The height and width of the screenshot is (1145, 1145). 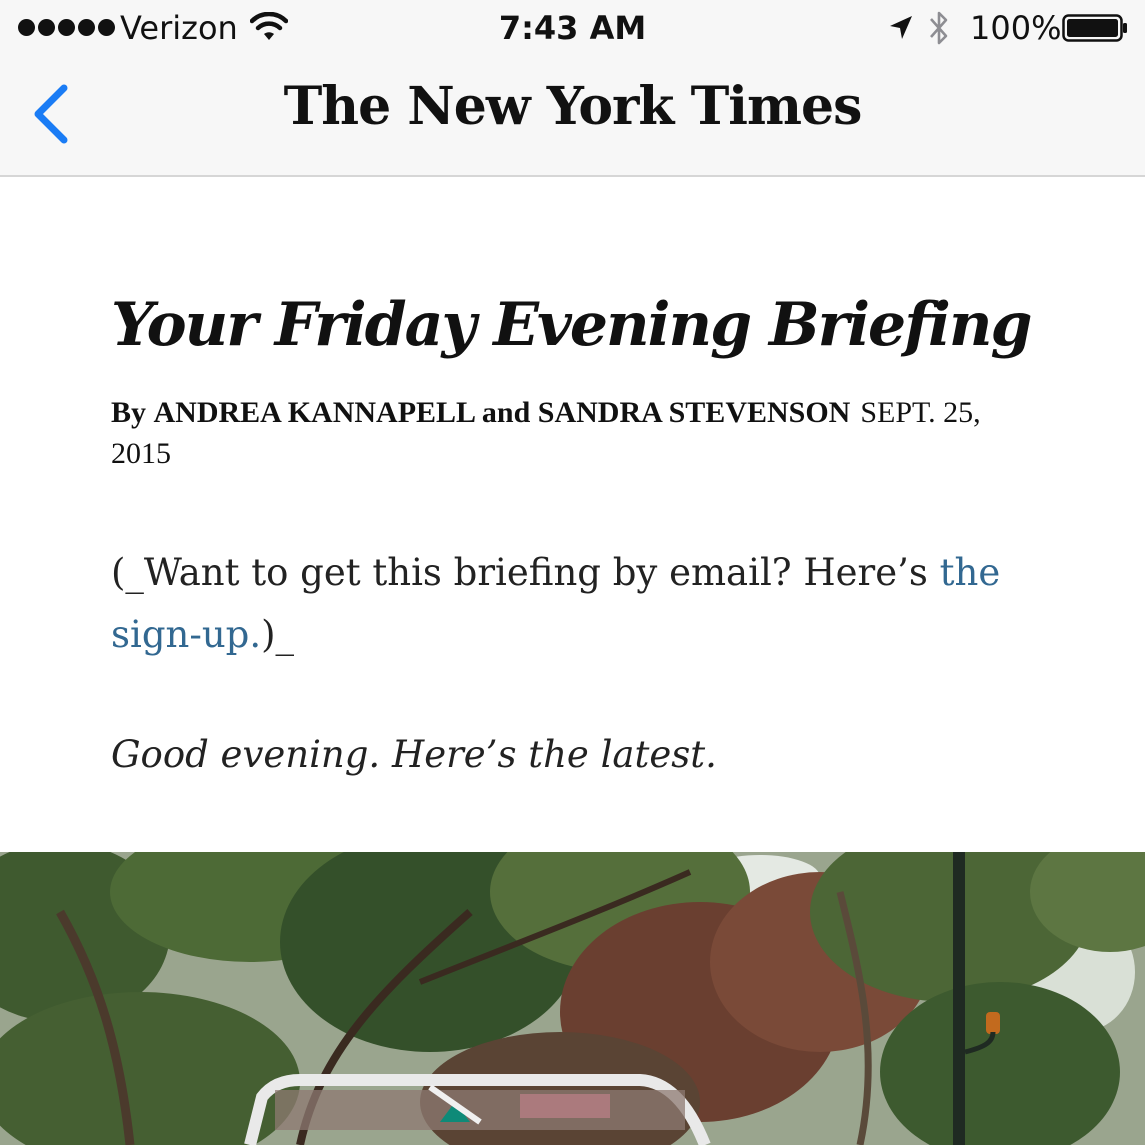 I want to click on byline-prefix: By, so click(x=129, y=412).